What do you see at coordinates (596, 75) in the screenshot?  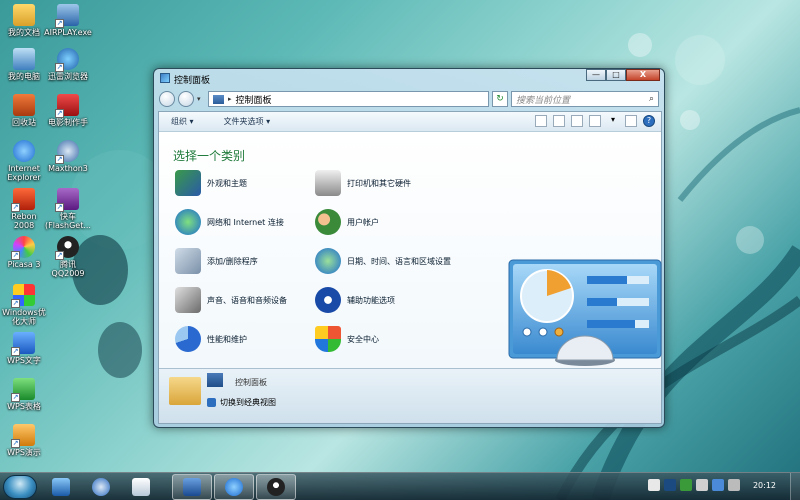 I see `minimize-button: —` at bounding box center [596, 75].